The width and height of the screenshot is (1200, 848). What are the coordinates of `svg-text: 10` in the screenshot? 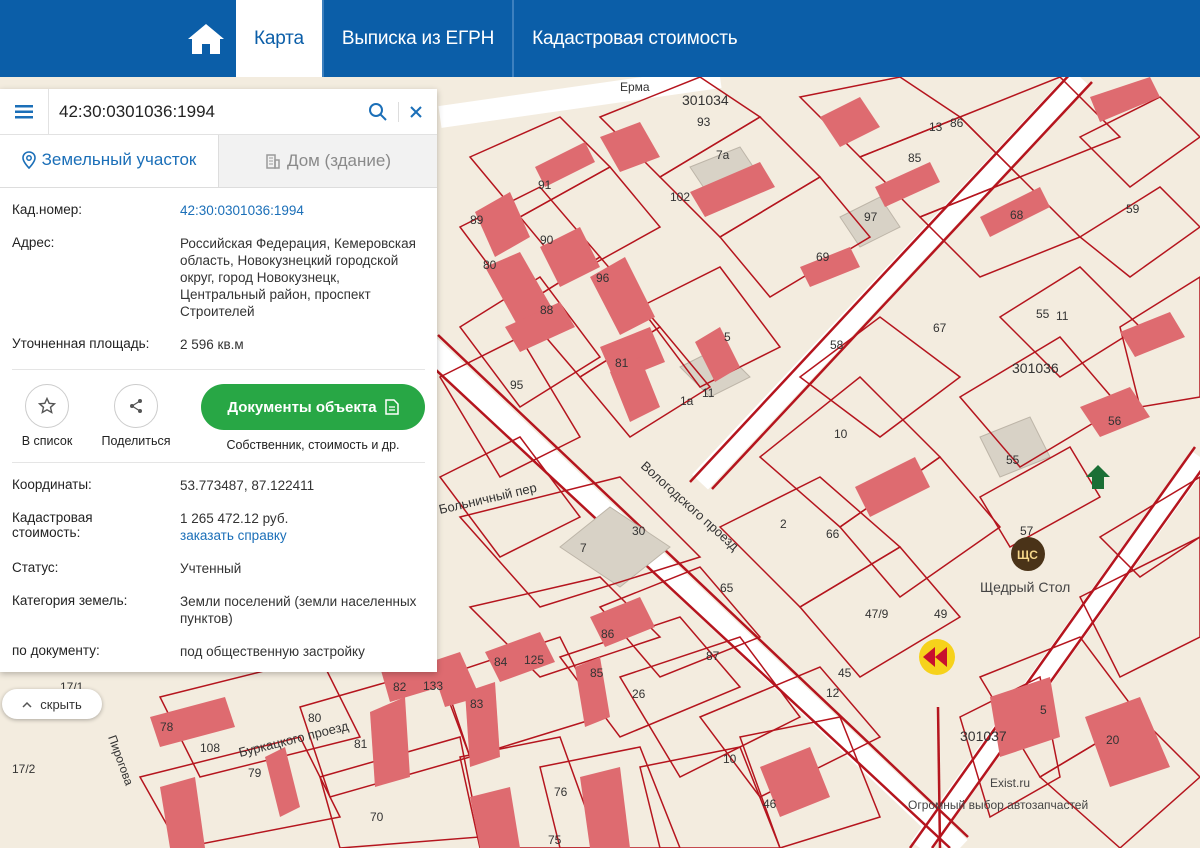 It's located at (841, 434).